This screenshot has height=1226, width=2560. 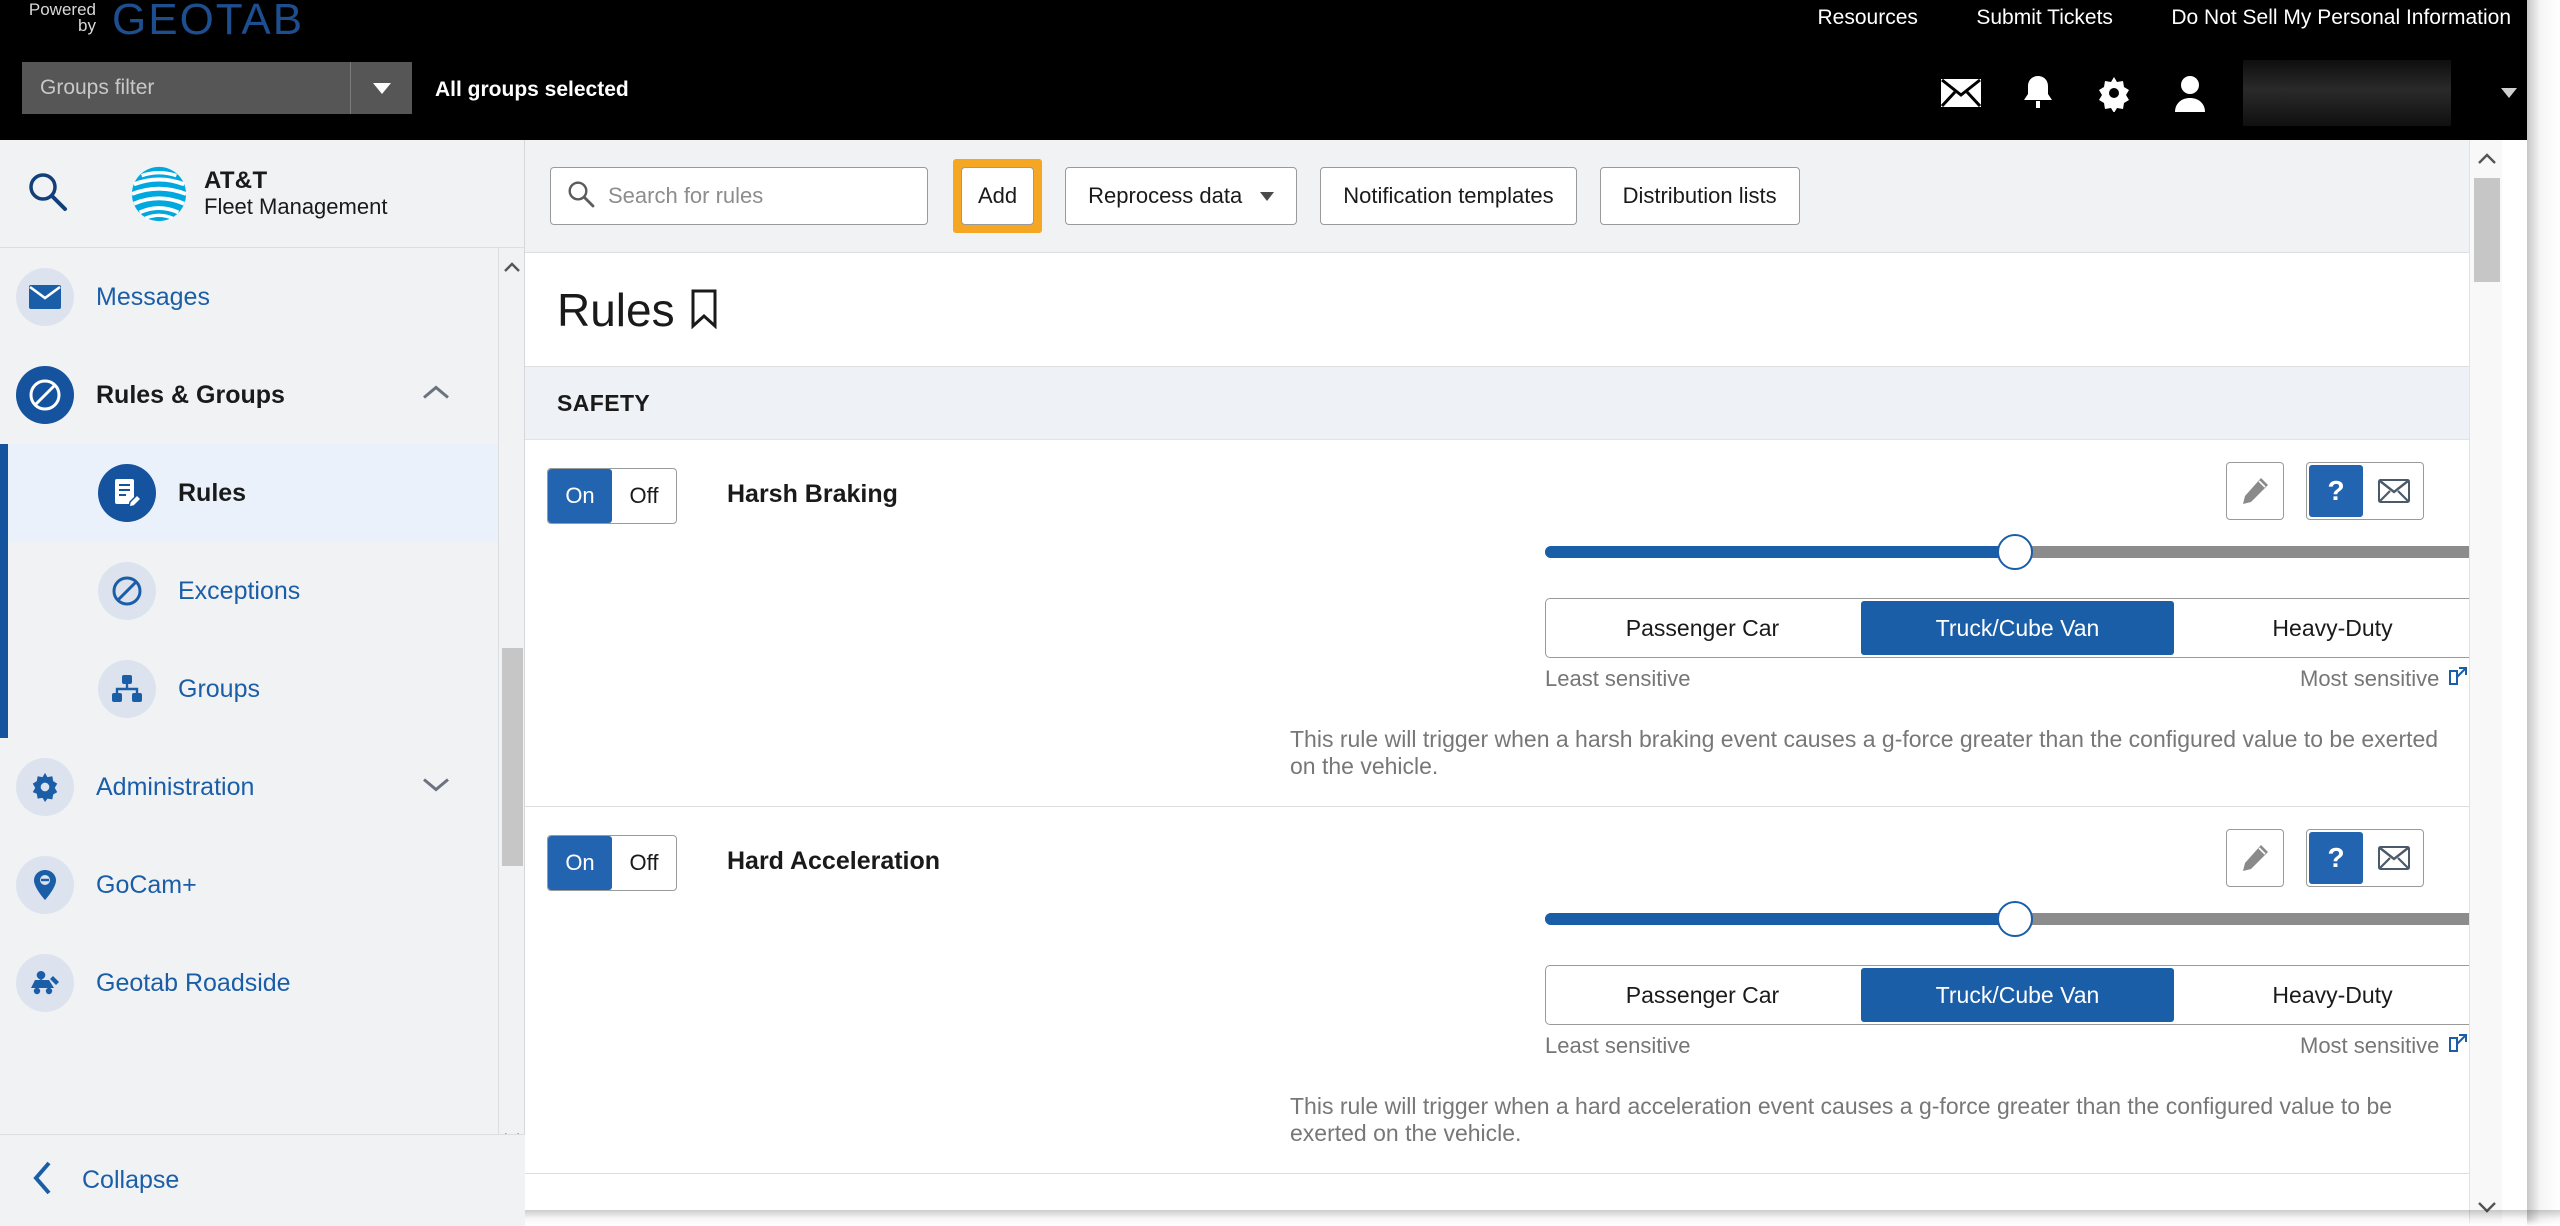 I want to click on sidebar-scrollbar, so click(x=511, y=702).